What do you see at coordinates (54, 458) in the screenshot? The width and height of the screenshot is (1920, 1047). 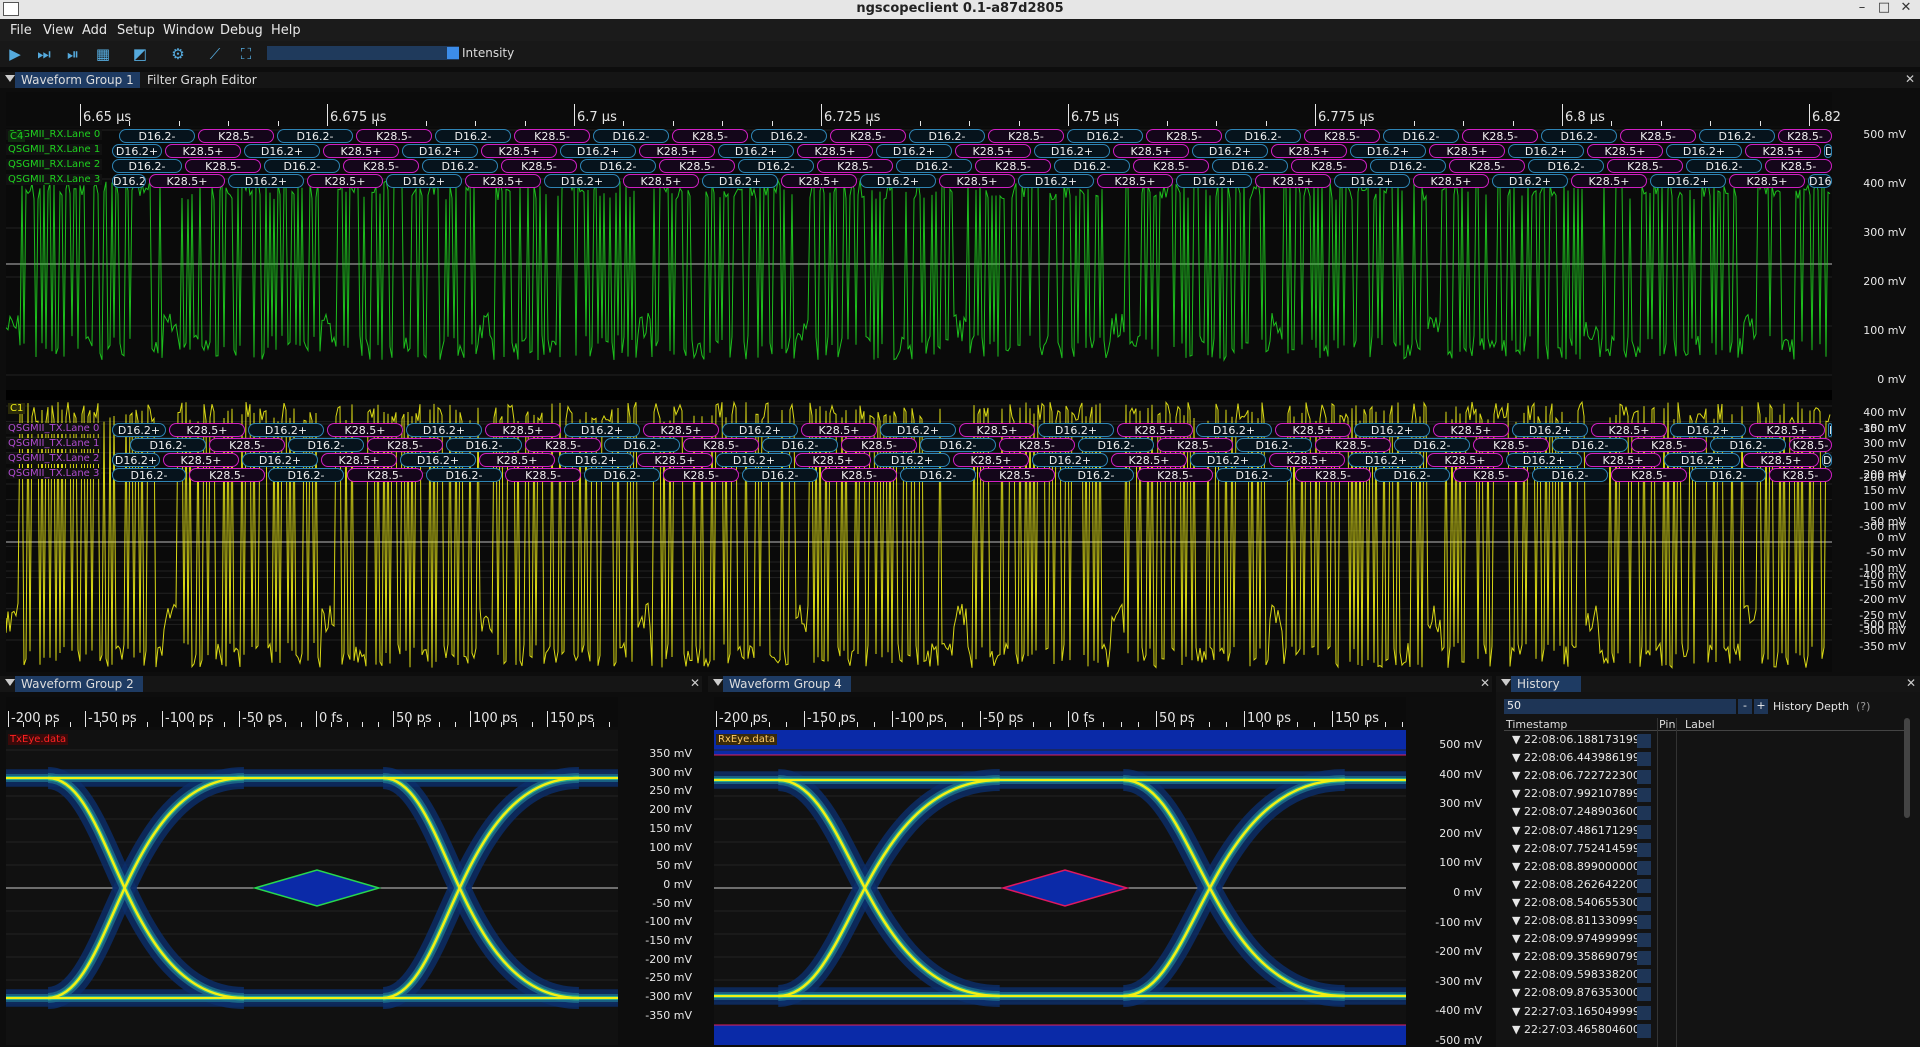 I see `tx-lane-label: QSGMII_TX.Lane 2` at bounding box center [54, 458].